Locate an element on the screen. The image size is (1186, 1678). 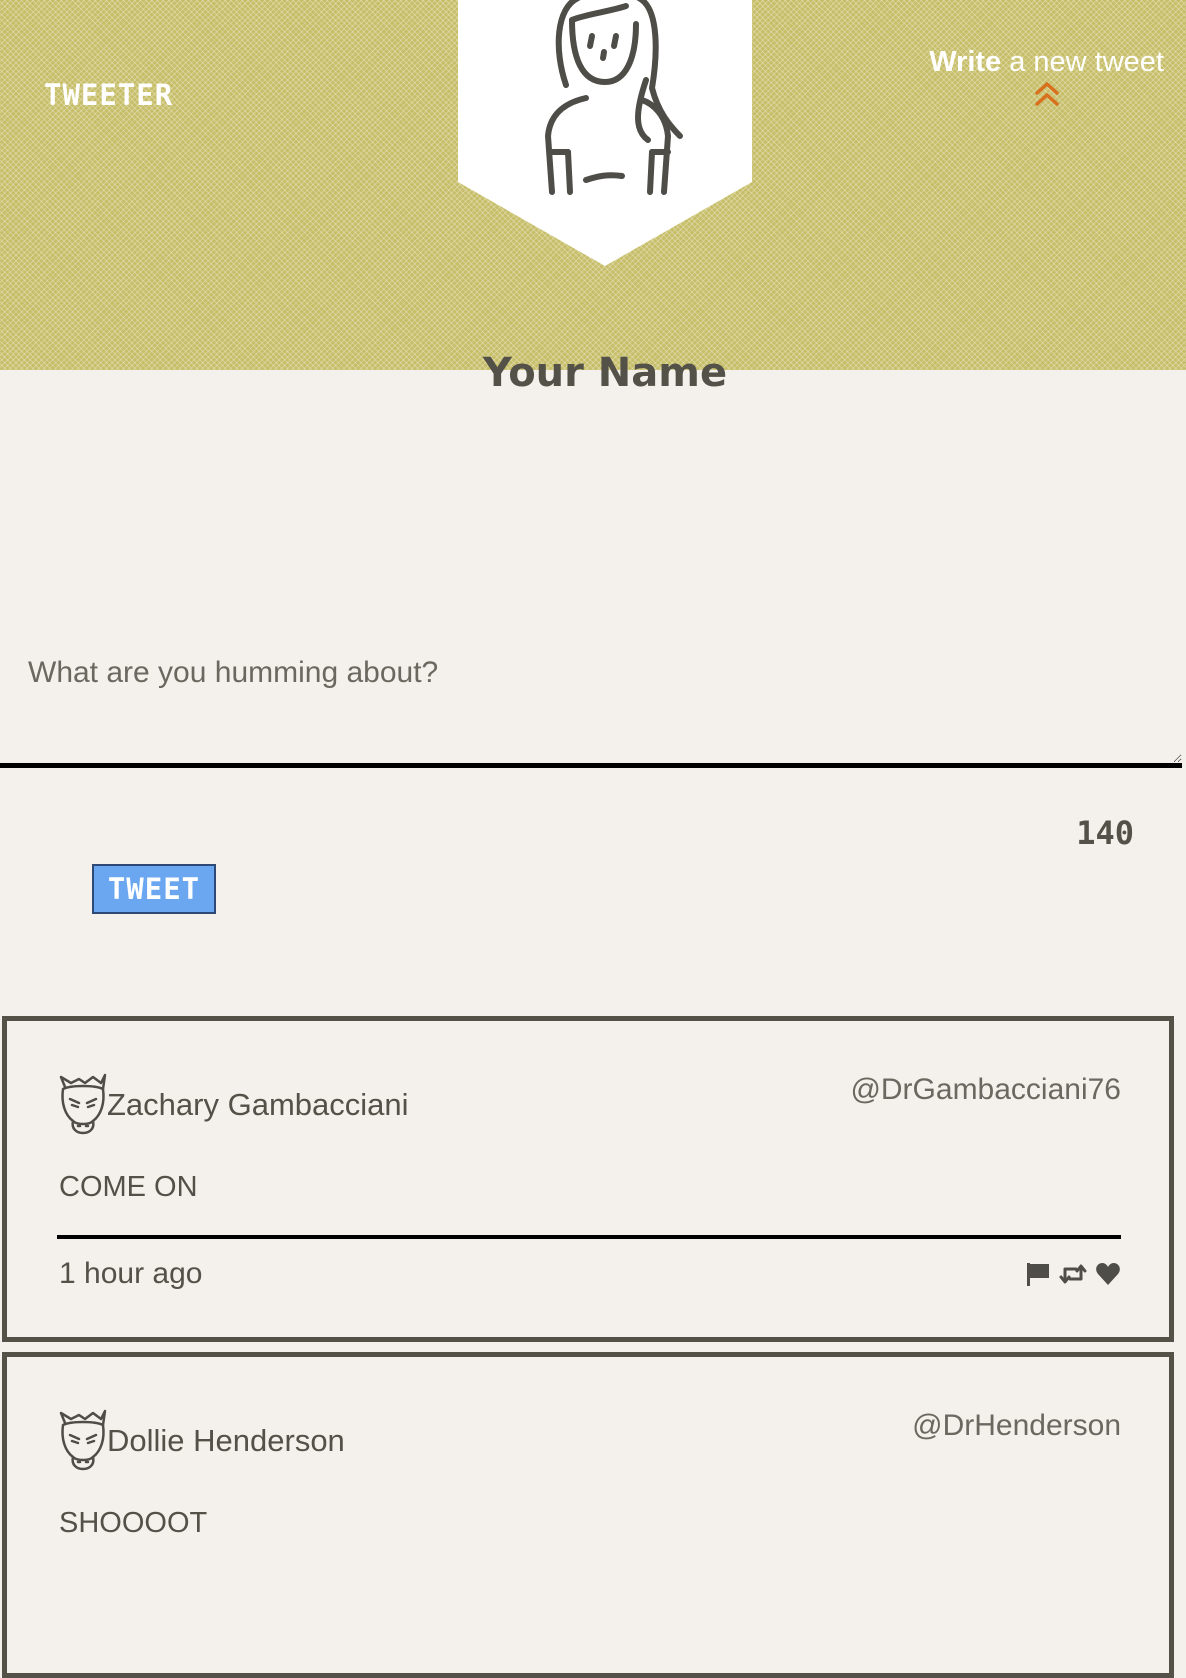
tweet-button: TWEET is located at coordinates (154, 889).